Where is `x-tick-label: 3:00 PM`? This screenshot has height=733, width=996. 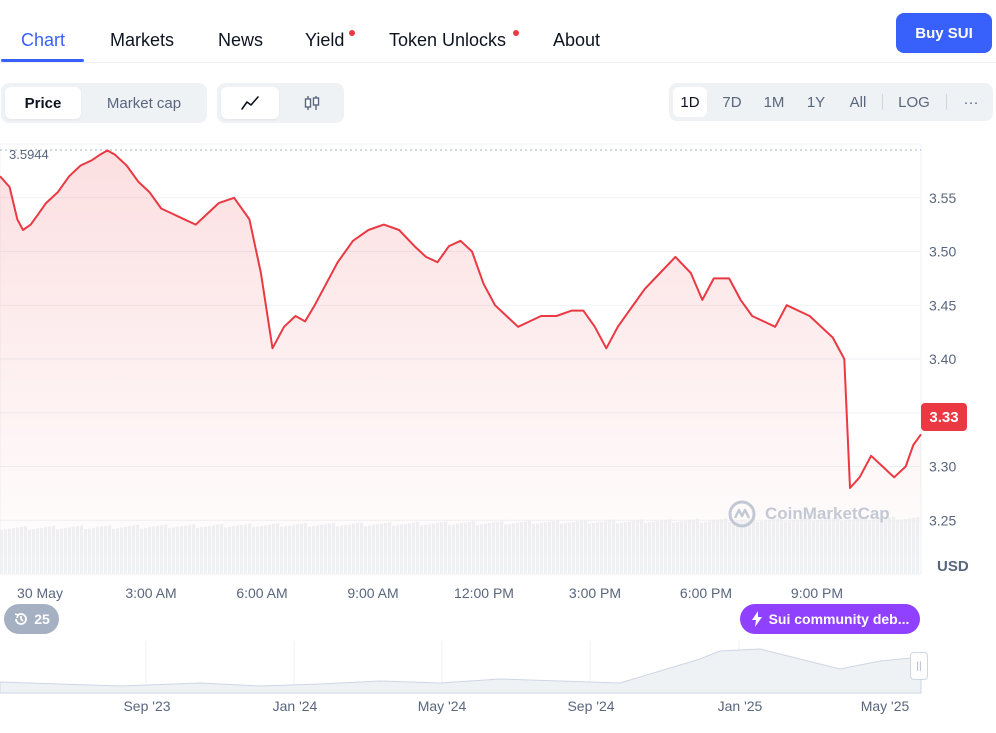
x-tick-label: 3:00 PM is located at coordinates (595, 593).